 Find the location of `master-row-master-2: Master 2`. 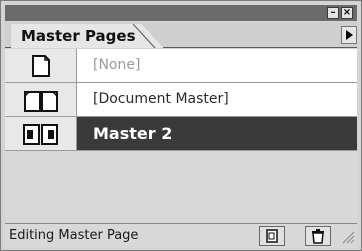

master-row-master-2: Master 2 is located at coordinates (181, 134).